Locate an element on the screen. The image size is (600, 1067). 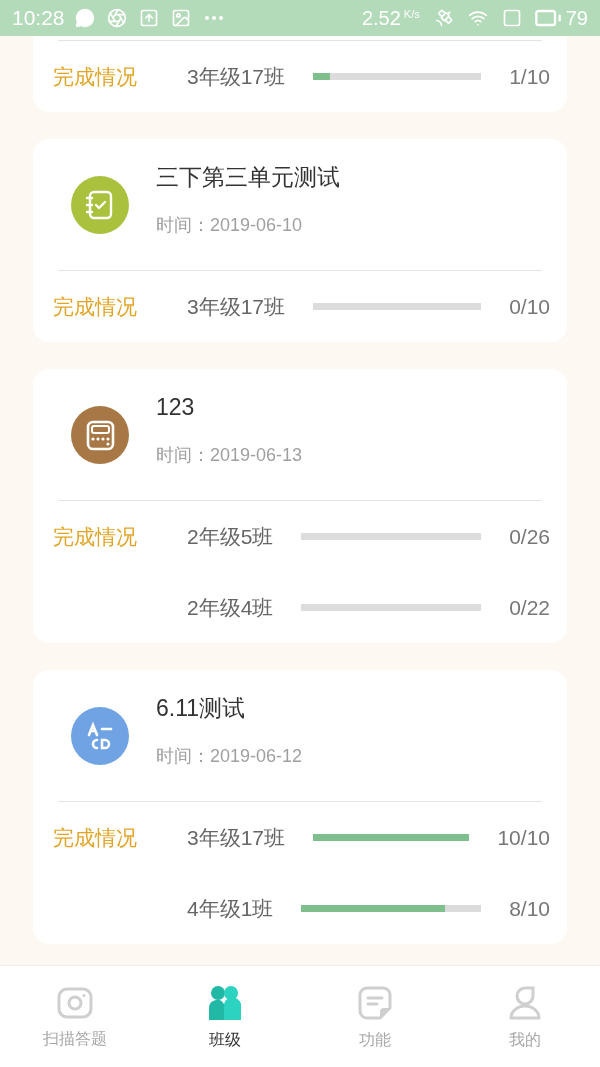
completion-count: 8/10 is located at coordinates (529, 908).